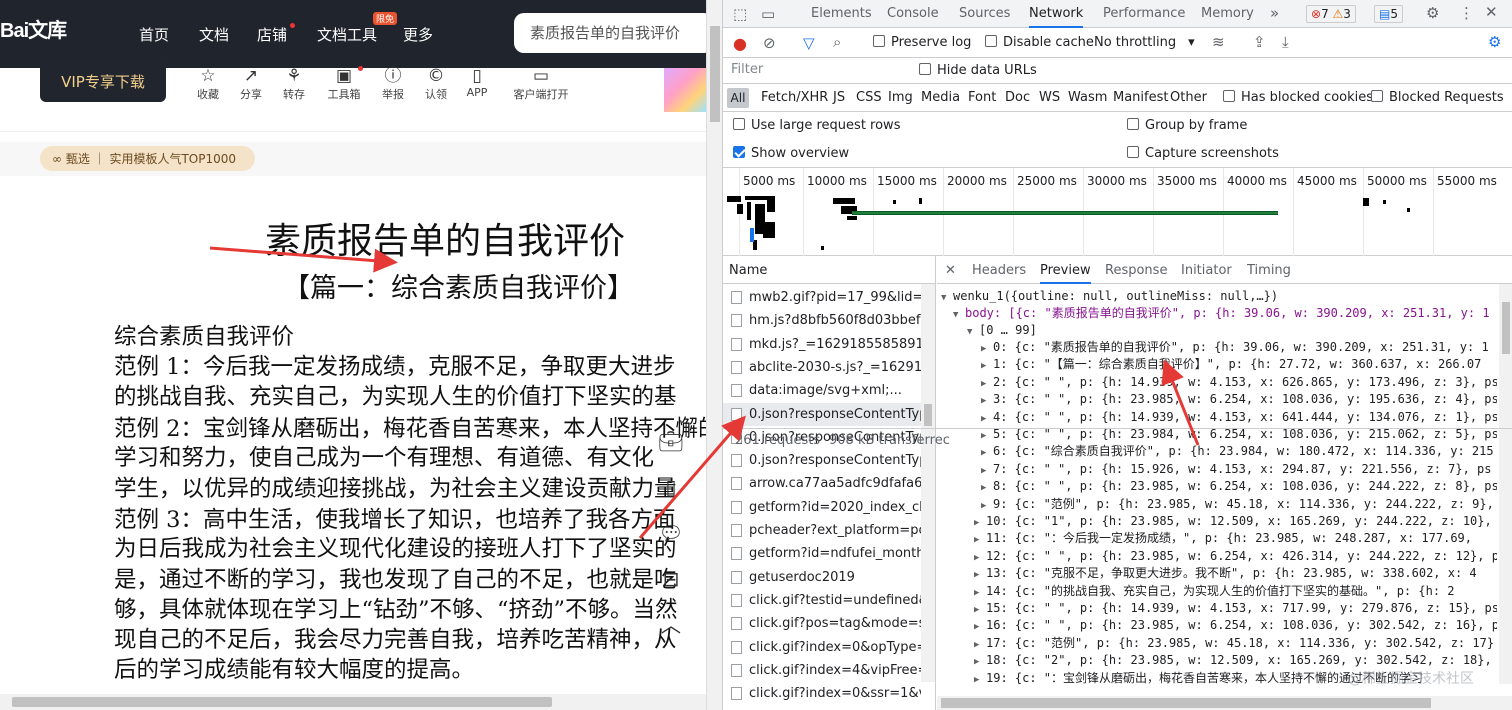 Image resolution: width=1512 pixels, height=710 pixels. I want to click on briefcase-icon: 💼︎, so click(671, 441).